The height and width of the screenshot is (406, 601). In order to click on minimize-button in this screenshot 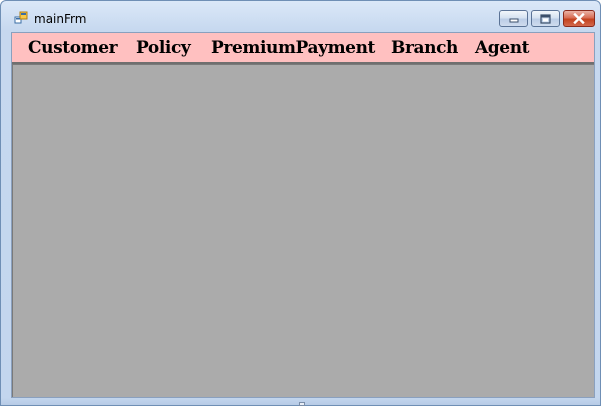, I will do `click(513, 18)`.